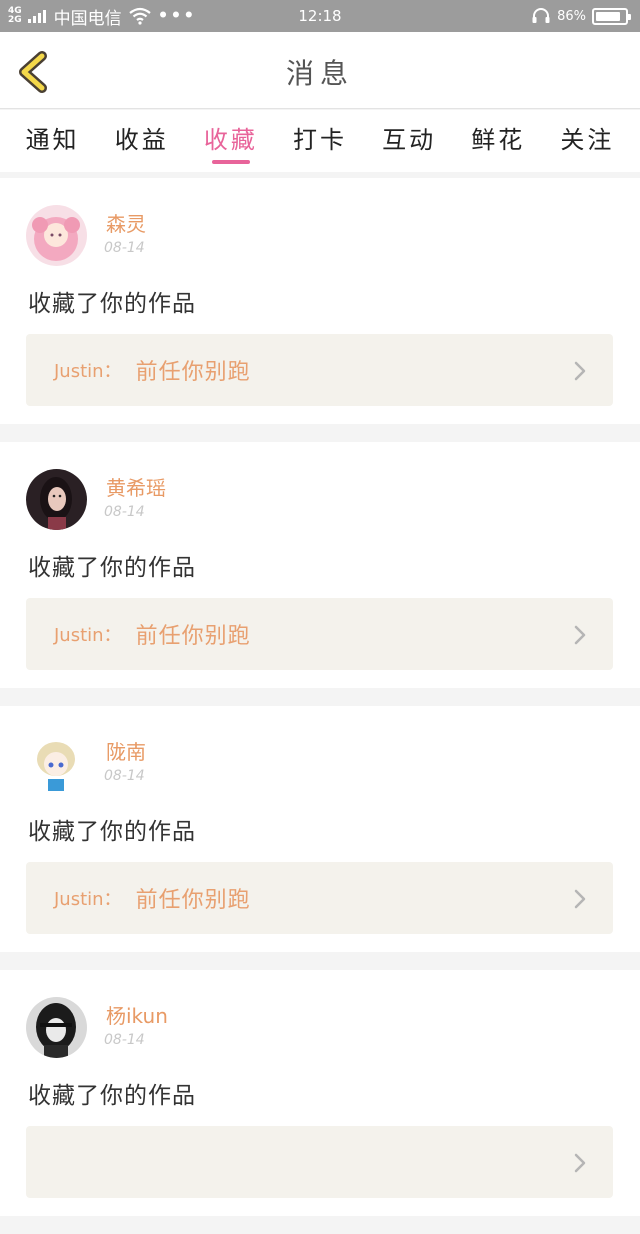 Image resolution: width=640 pixels, height=1234 pixels. What do you see at coordinates (409, 141) in the screenshot?
I see `tab-interaction: 互动` at bounding box center [409, 141].